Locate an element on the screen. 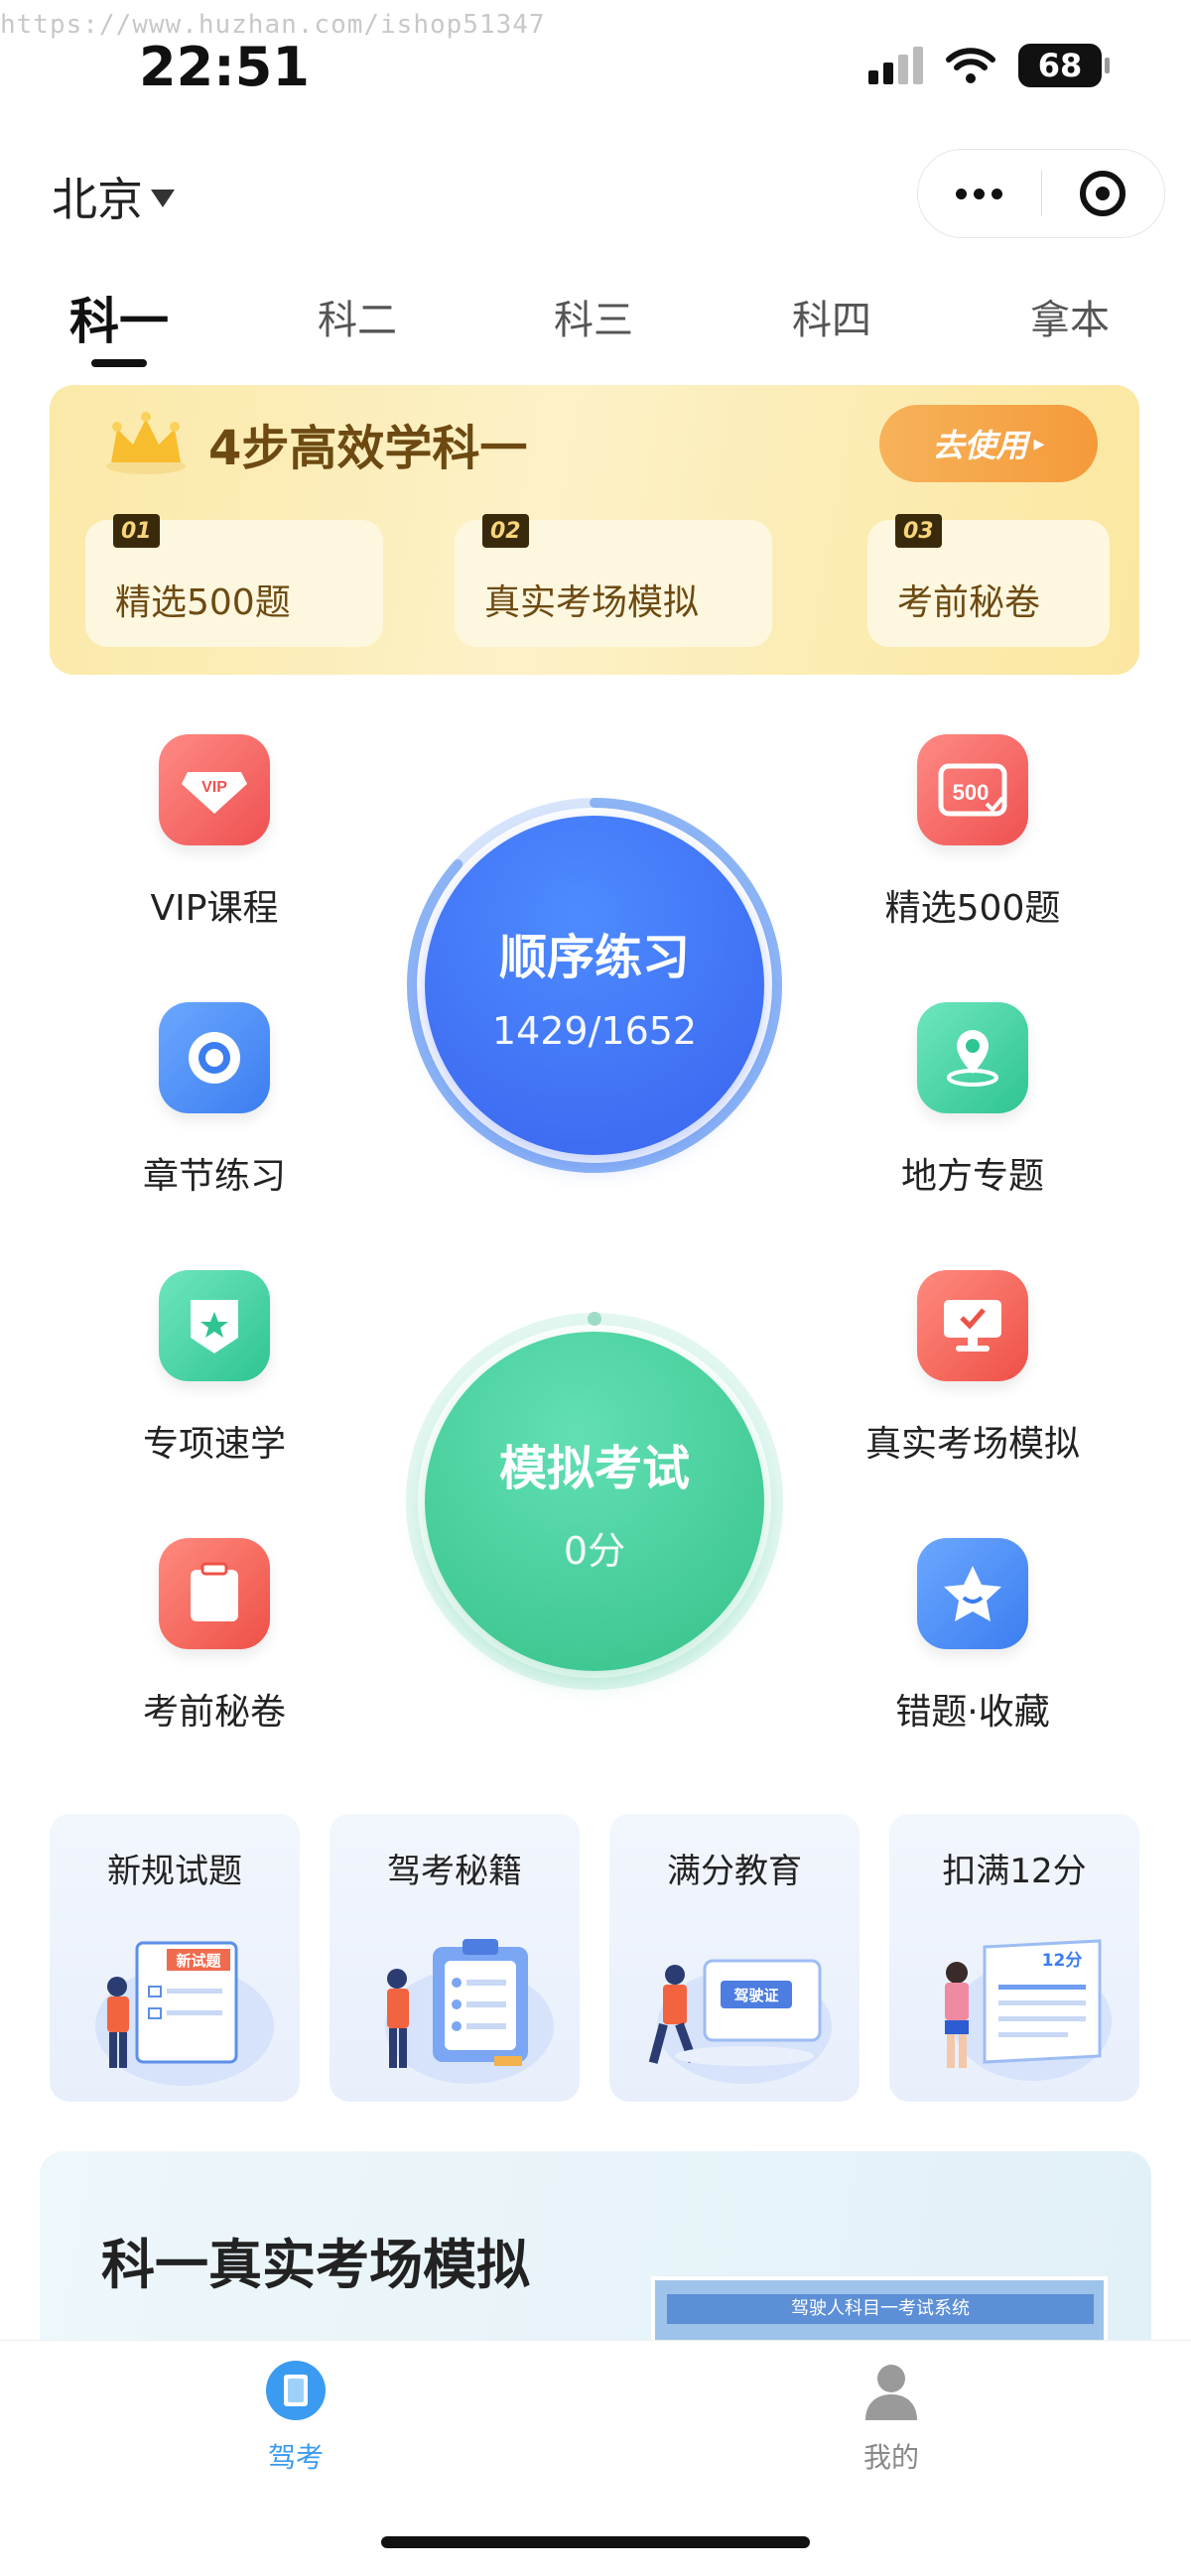 The image size is (1191, 2576). feature-local-topics: 地方专题 is located at coordinates (973, 1101).